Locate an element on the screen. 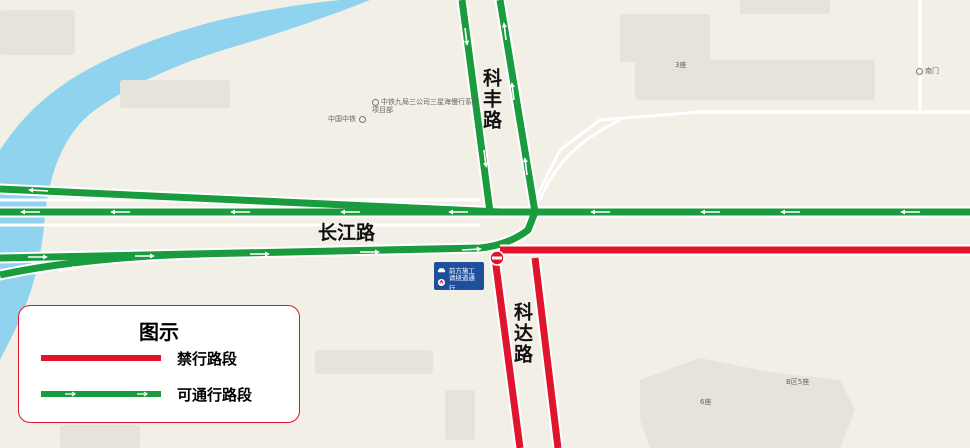 This screenshot has width=970, height=448. map-legend: 图示 禁行路段 可通行路段 is located at coordinates (159, 364).